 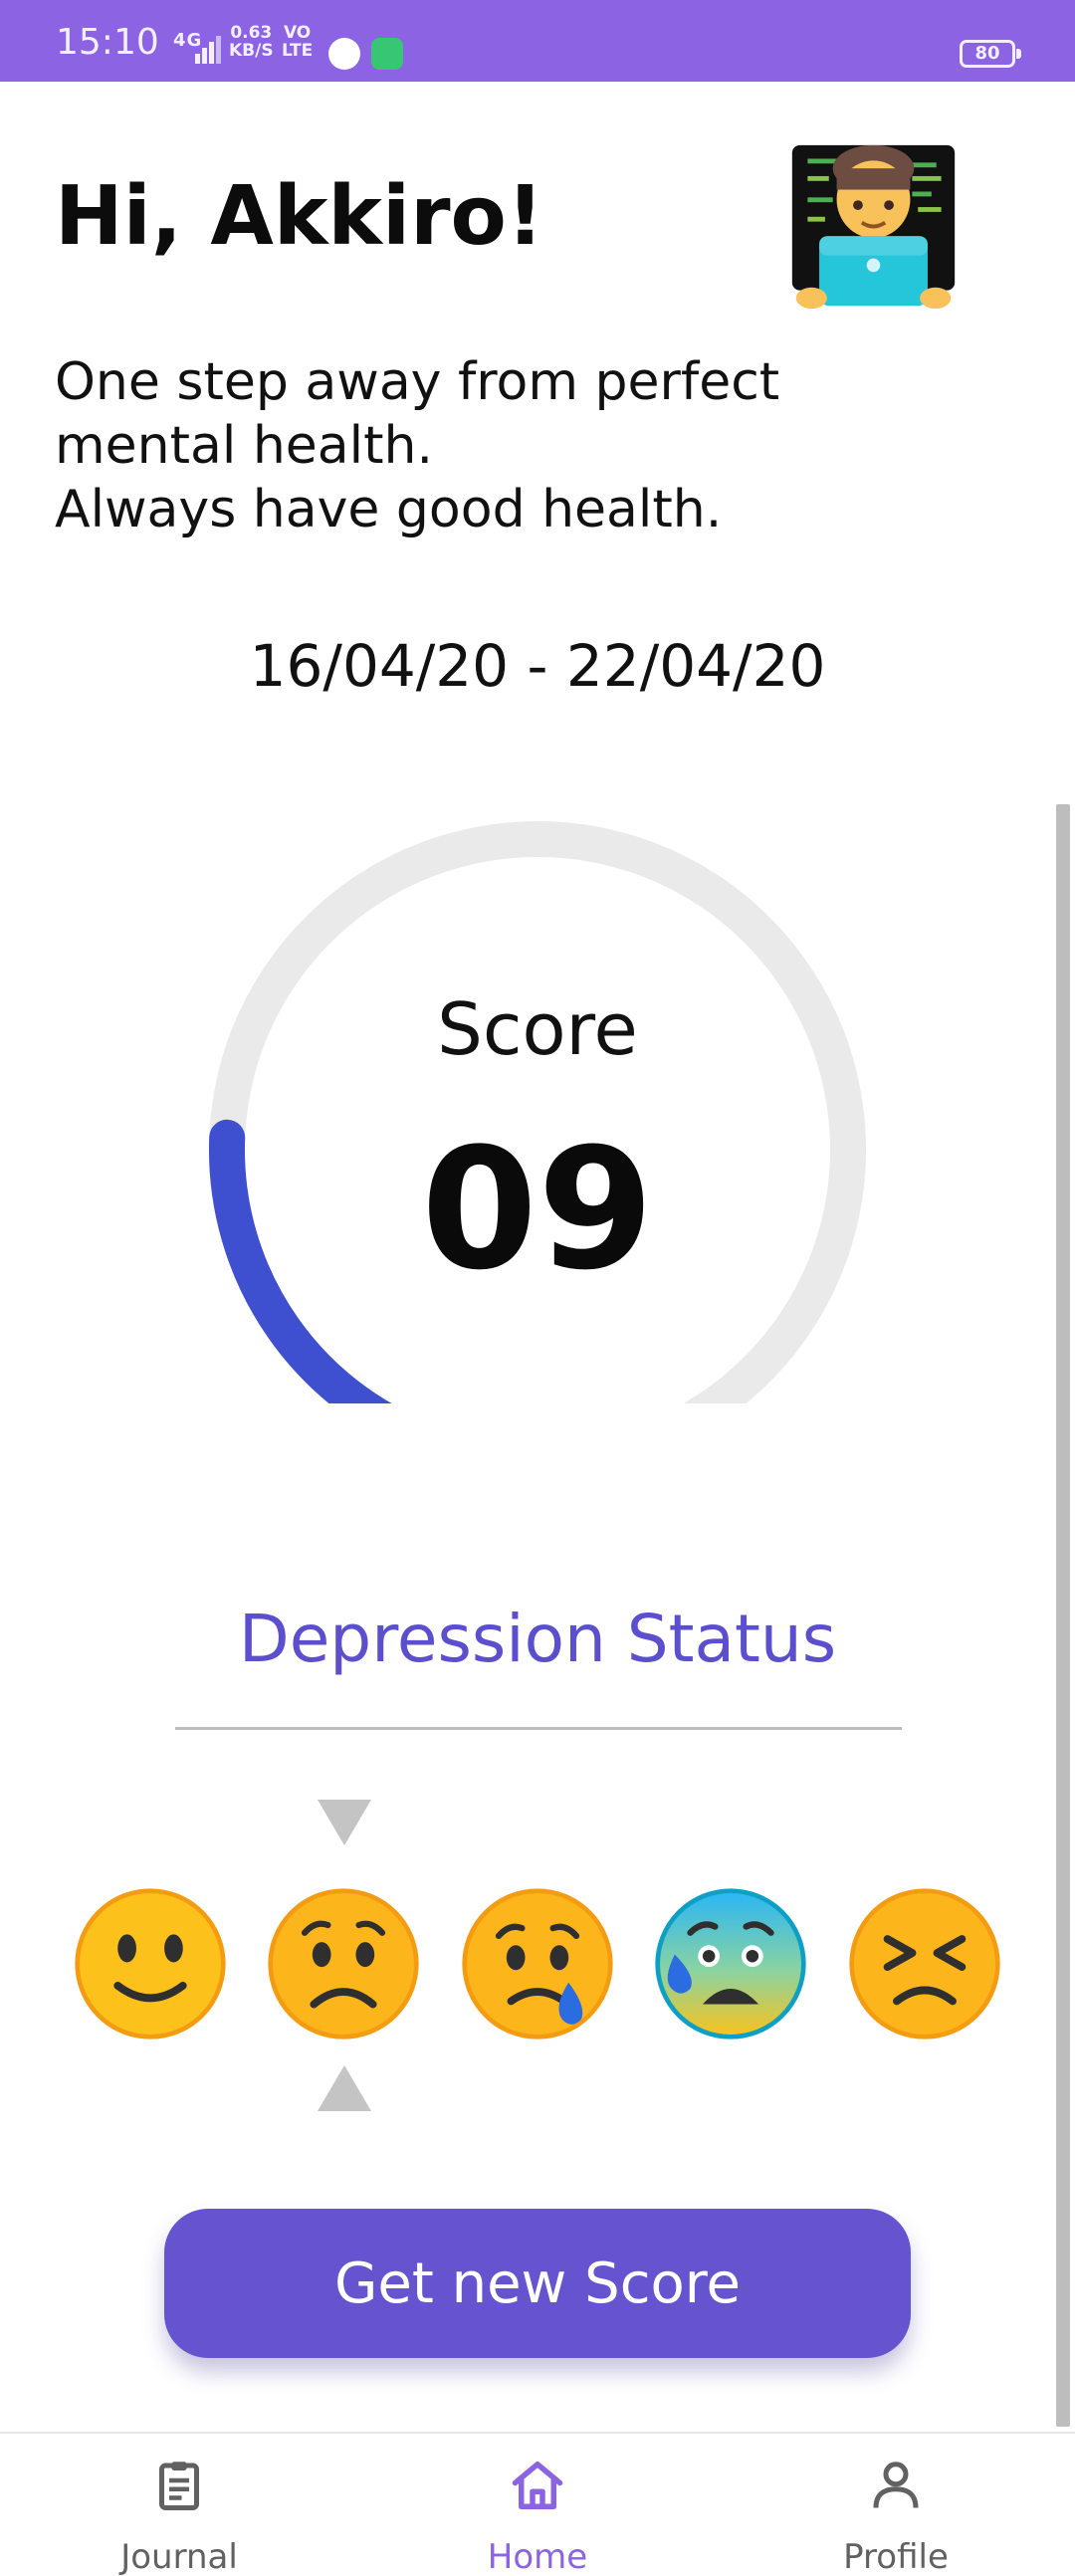 I want to click on chat-app-icon, so click(x=387, y=54).